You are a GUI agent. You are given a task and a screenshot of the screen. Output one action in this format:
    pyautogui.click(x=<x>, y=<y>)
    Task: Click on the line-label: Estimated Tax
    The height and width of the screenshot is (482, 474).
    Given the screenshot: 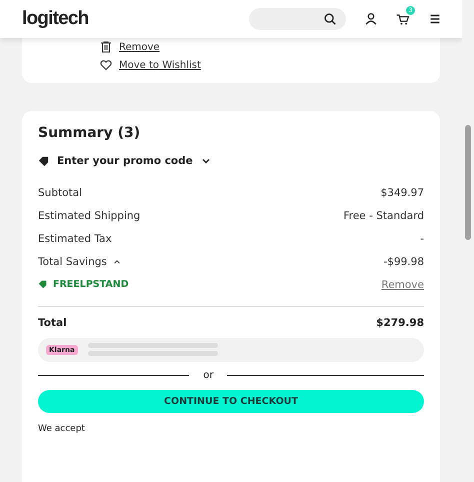 What is the action you would take?
    pyautogui.click(x=75, y=238)
    